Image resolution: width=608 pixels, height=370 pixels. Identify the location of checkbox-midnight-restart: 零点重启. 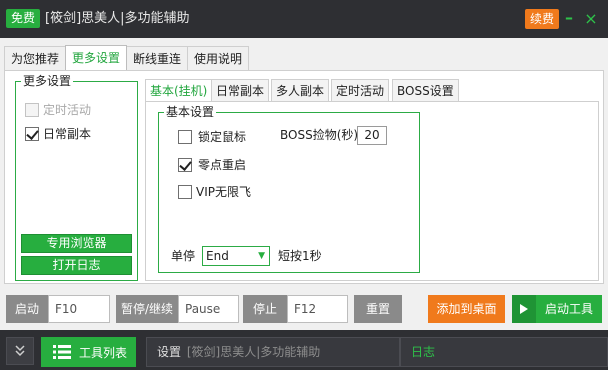
(212, 164).